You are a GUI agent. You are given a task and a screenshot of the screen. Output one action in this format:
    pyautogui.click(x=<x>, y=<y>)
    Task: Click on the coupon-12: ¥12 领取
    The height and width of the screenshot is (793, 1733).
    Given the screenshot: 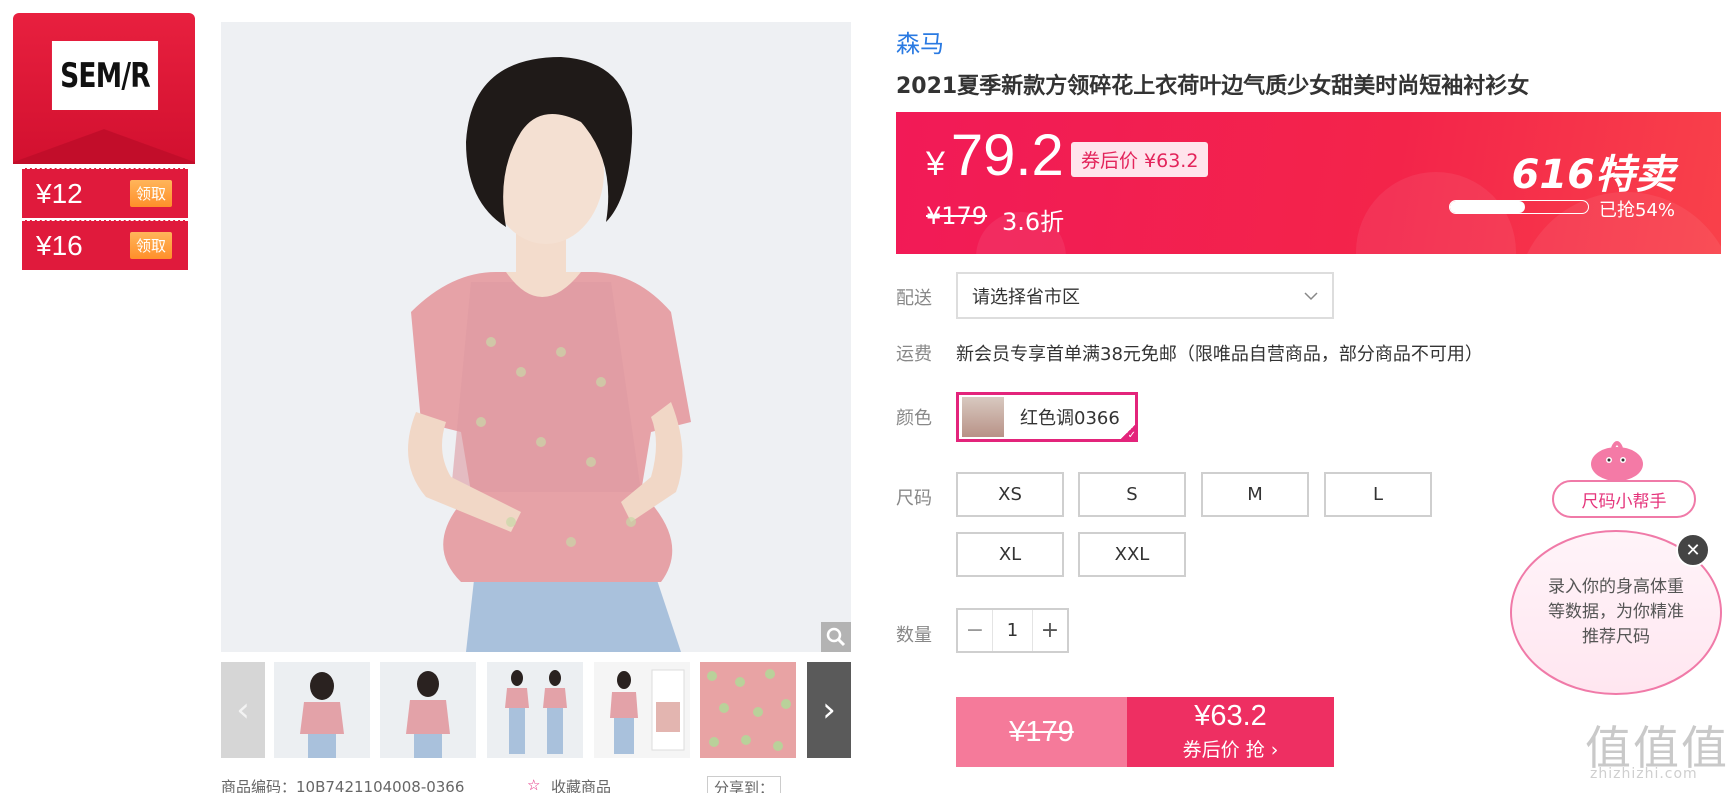 What is the action you would take?
    pyautogui.click(x=105, y=193)
    